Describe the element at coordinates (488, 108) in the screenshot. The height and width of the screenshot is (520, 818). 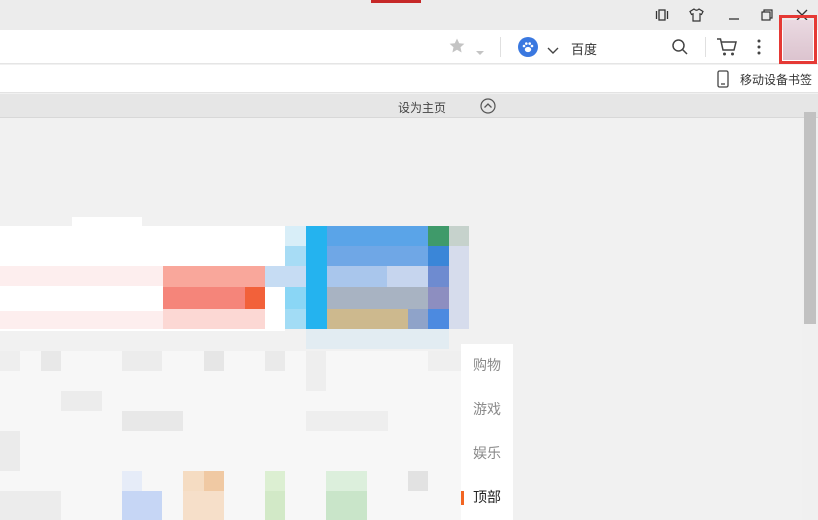
I see `collapse-up-icon` at that location.